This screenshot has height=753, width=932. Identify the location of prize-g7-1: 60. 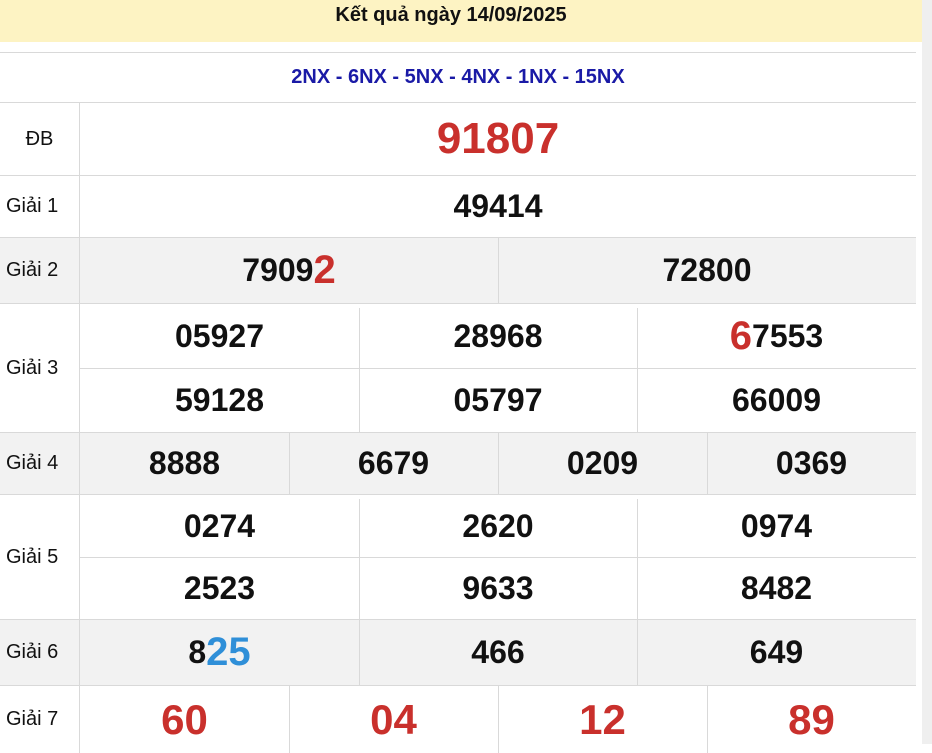
(184, 719).